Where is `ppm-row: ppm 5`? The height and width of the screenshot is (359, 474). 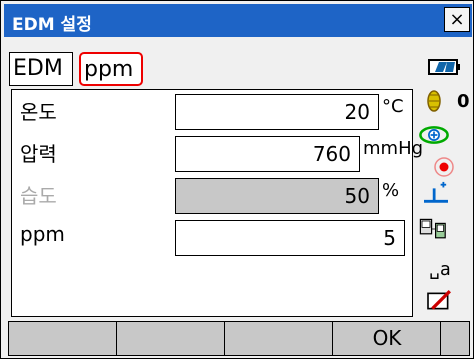 ppm-row: ppm 5 is located at coordinates (212, 236).